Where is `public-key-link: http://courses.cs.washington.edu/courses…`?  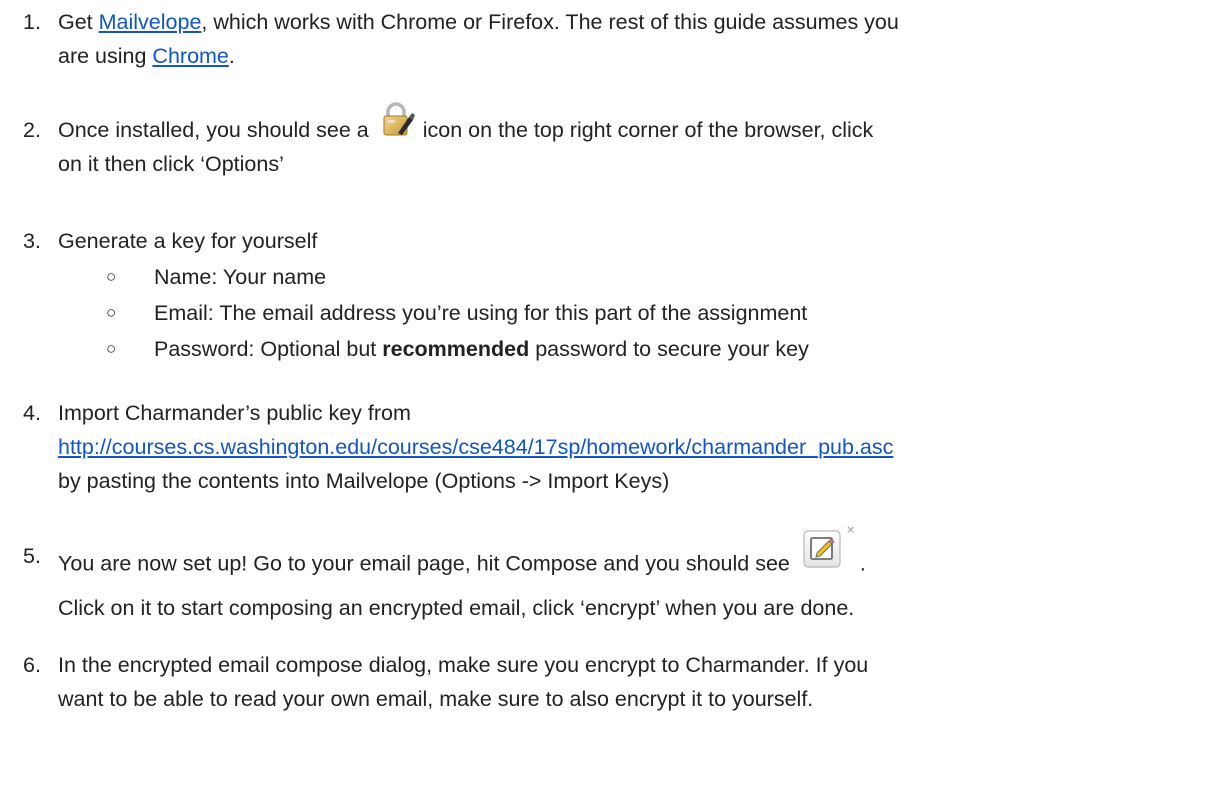 public-key-link: http://courses.cs.washington.edu/courses… is located at coordinates (475, 447).